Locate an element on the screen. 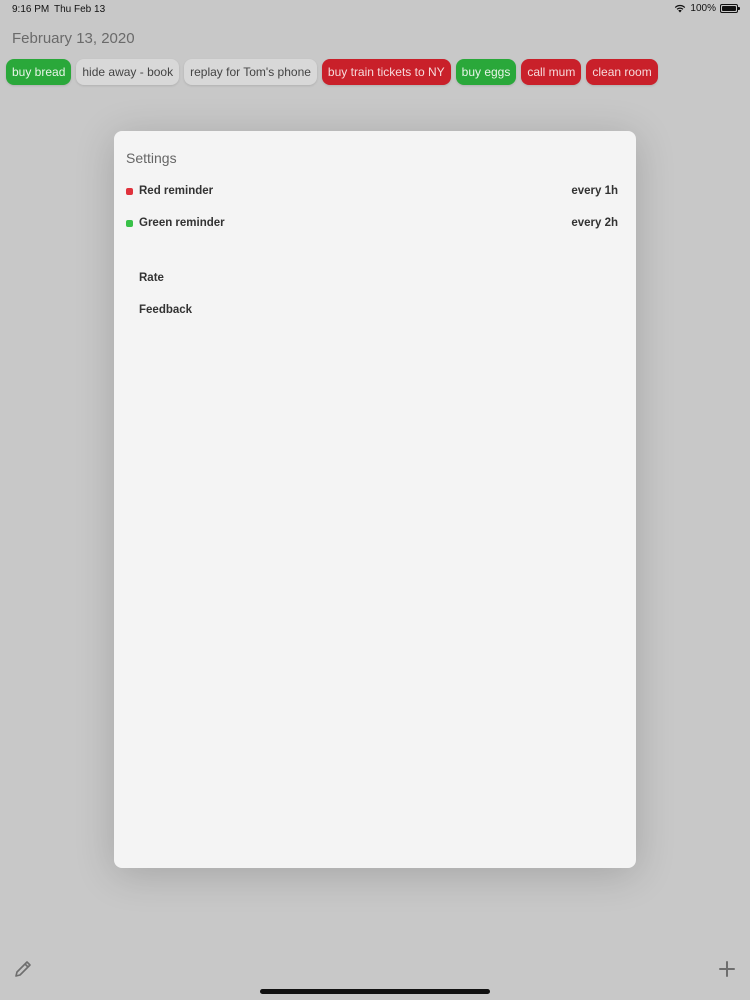 The height and width of the screenshot is (1000, 750). red-dot-icon is located at coordinates (129, 191).